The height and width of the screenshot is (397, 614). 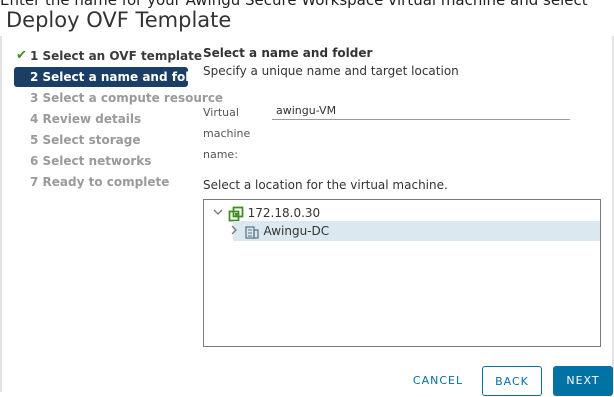 I want to click on step-review-details: 4 Review details, so click(x=102, y=119).